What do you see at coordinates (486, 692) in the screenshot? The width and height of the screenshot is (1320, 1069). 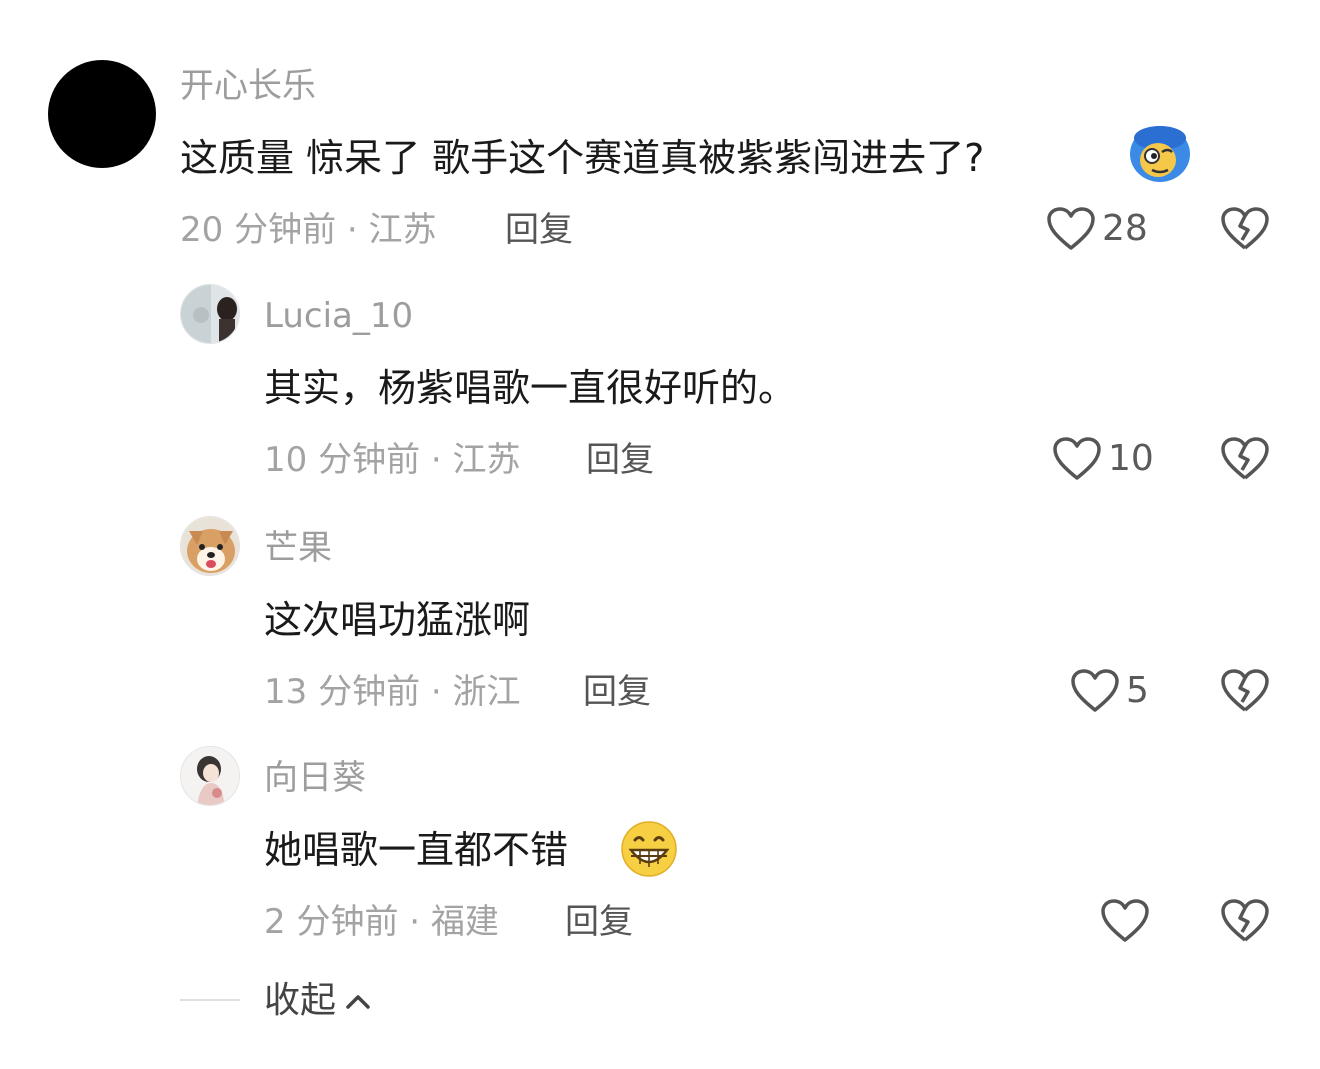 I see `reply-location: 浙江` at bounding box center [486, 692].